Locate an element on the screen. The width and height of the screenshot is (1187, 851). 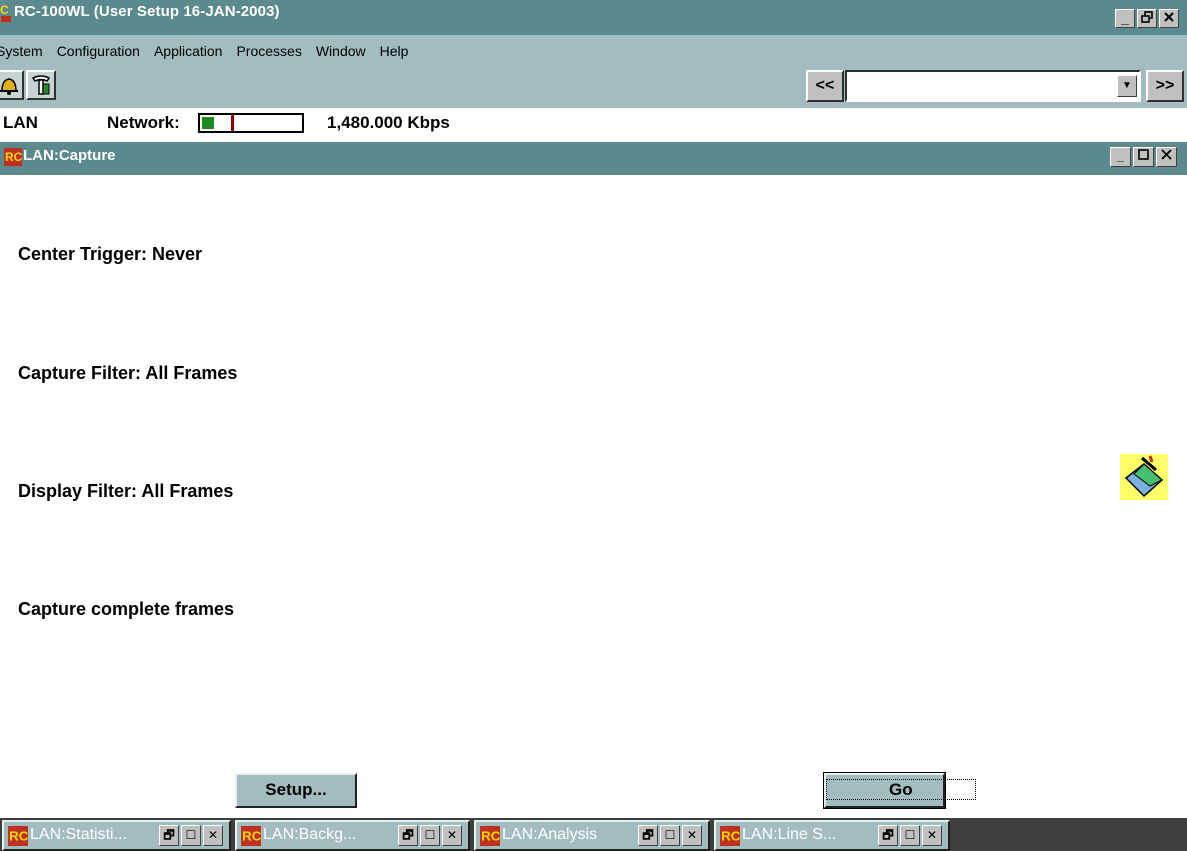
task-lan-statistics: RC LAN:Statisti... 🗗 ☐ ✕ is located at coordinates (116, 835).